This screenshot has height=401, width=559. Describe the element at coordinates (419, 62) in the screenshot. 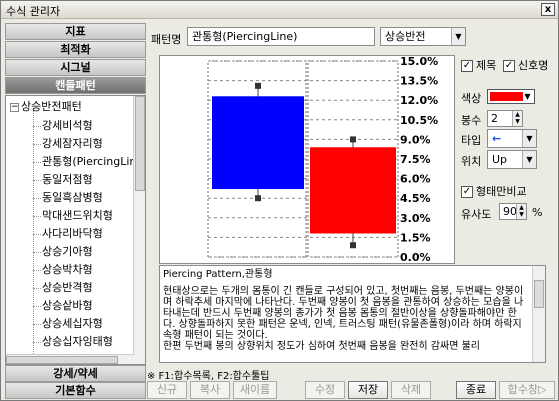

I see `y-tick-label: 15.0%` at that location.